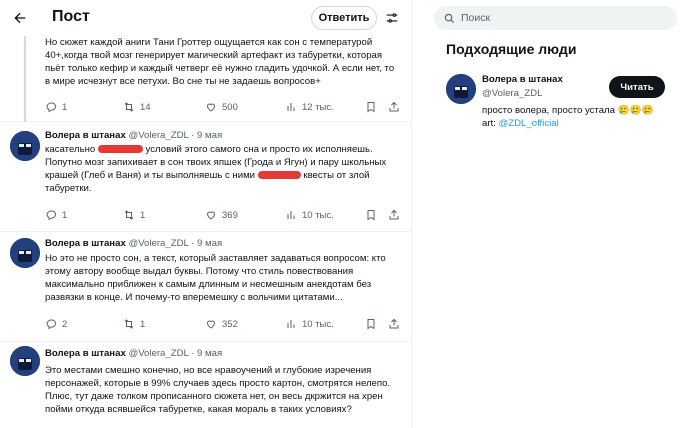 This screenshot has height=428, width=680. I want to click on person-name: Волера в штанах, so click(522, 79).